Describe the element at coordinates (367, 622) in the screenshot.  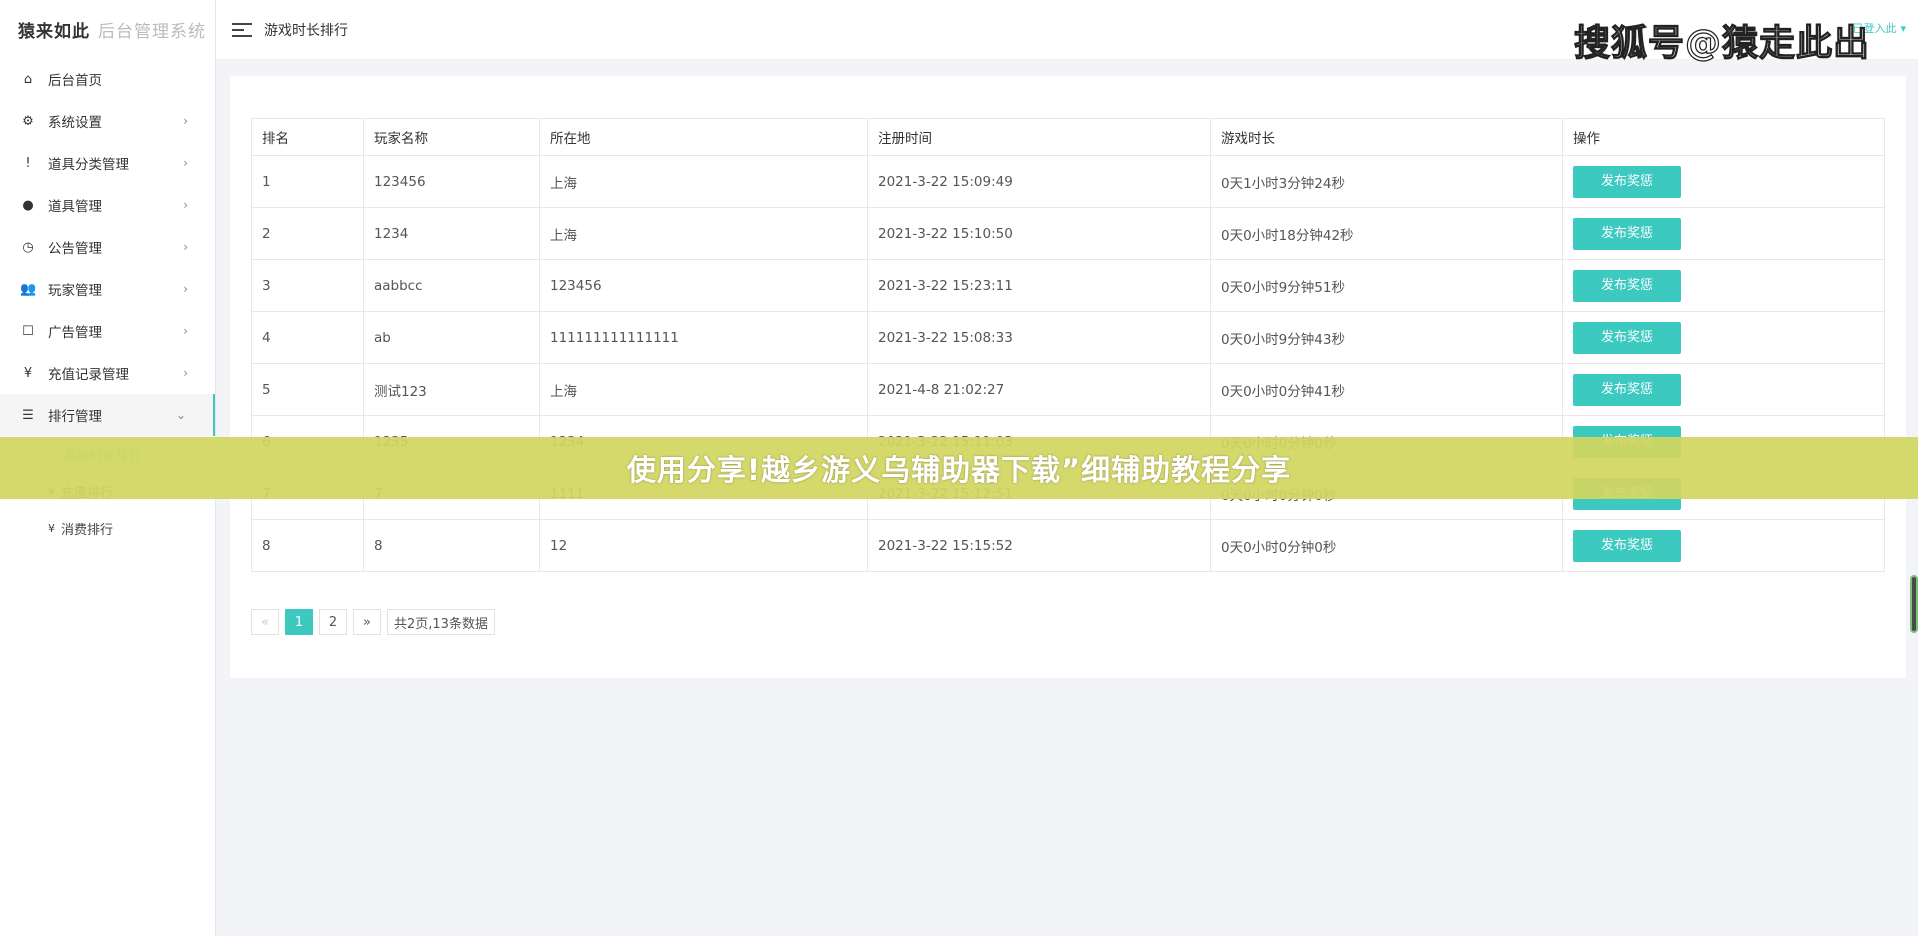
I see `next-page-button: »` at that location.